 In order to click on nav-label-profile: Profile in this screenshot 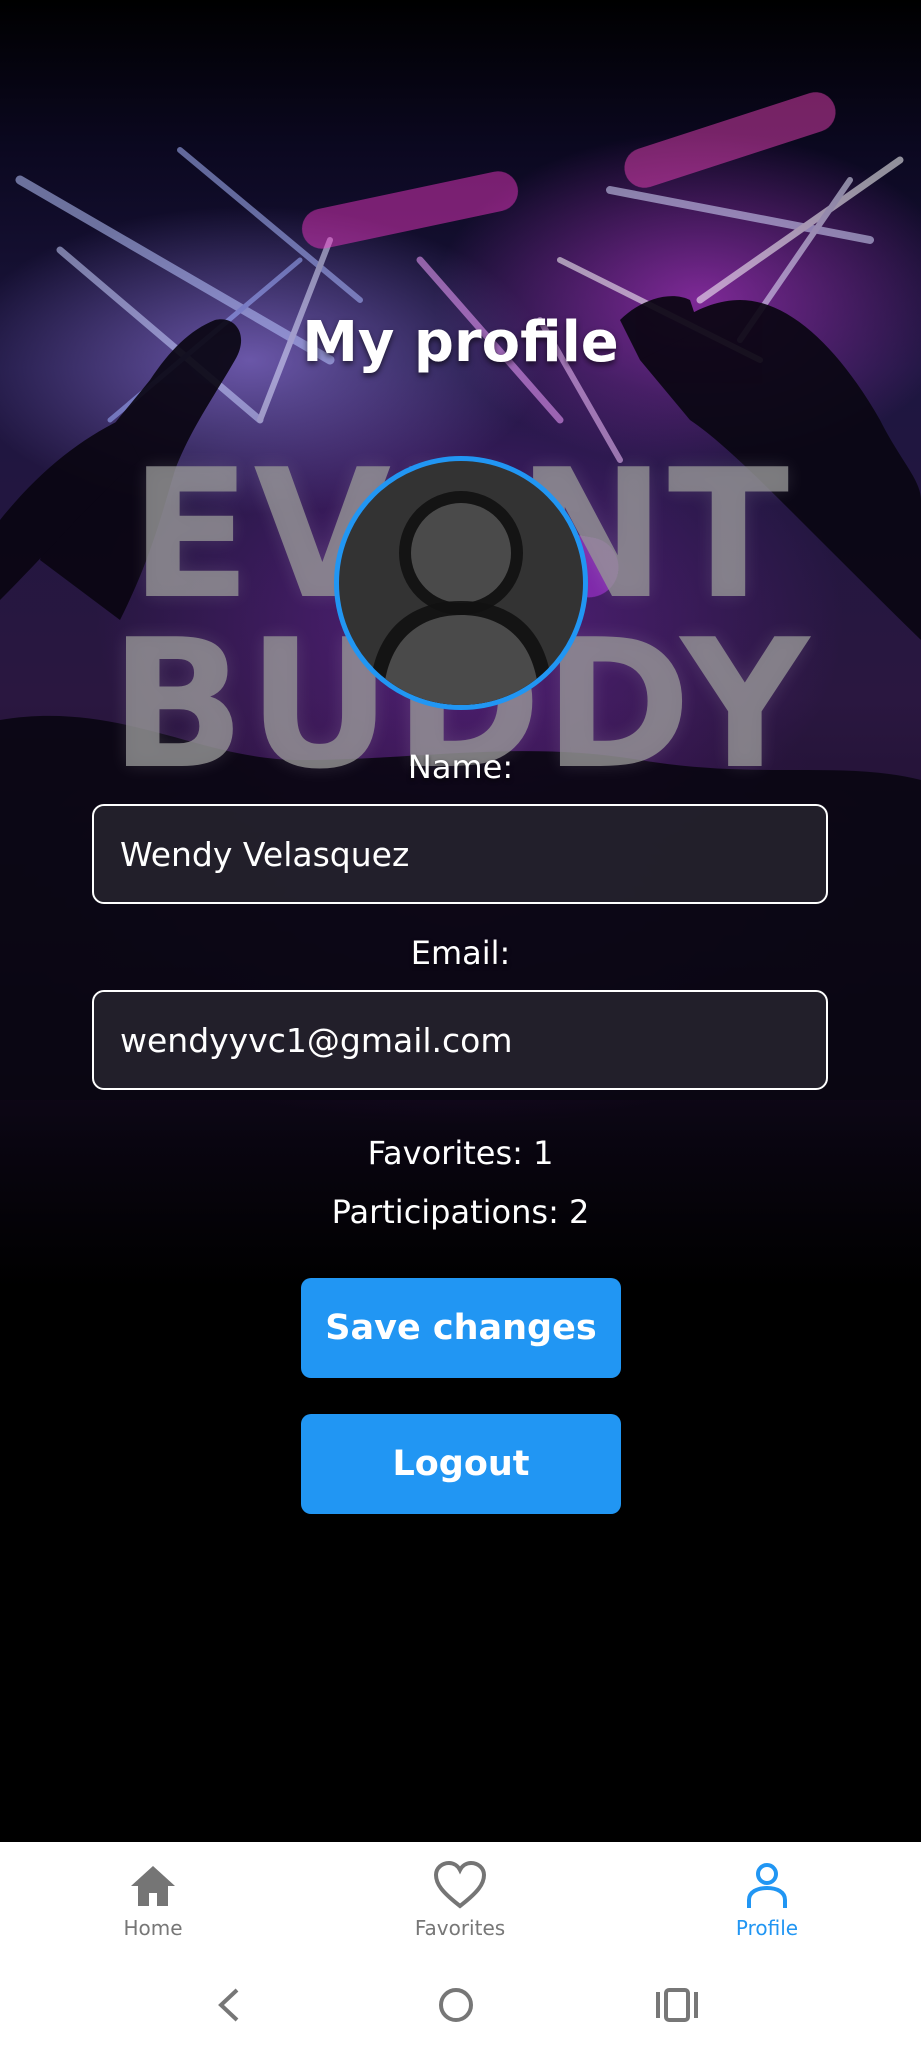, I will do `click(767, 1928)`.